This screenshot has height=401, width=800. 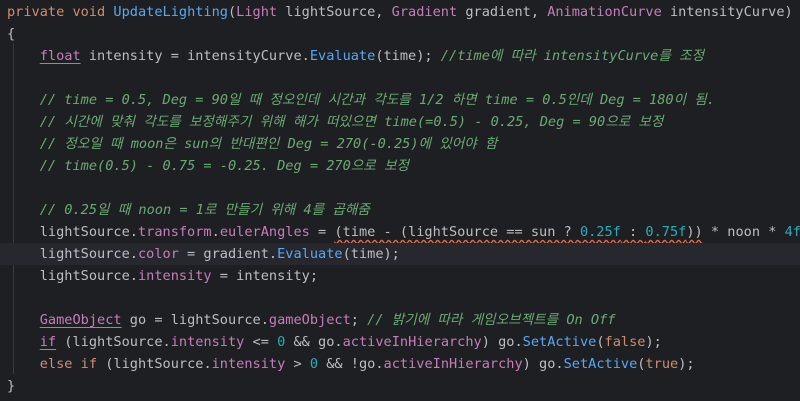 What do you see at coordinates (314, 342) in the screenshot?
I see `code-token: && go.` at bounding box center [314, 342].